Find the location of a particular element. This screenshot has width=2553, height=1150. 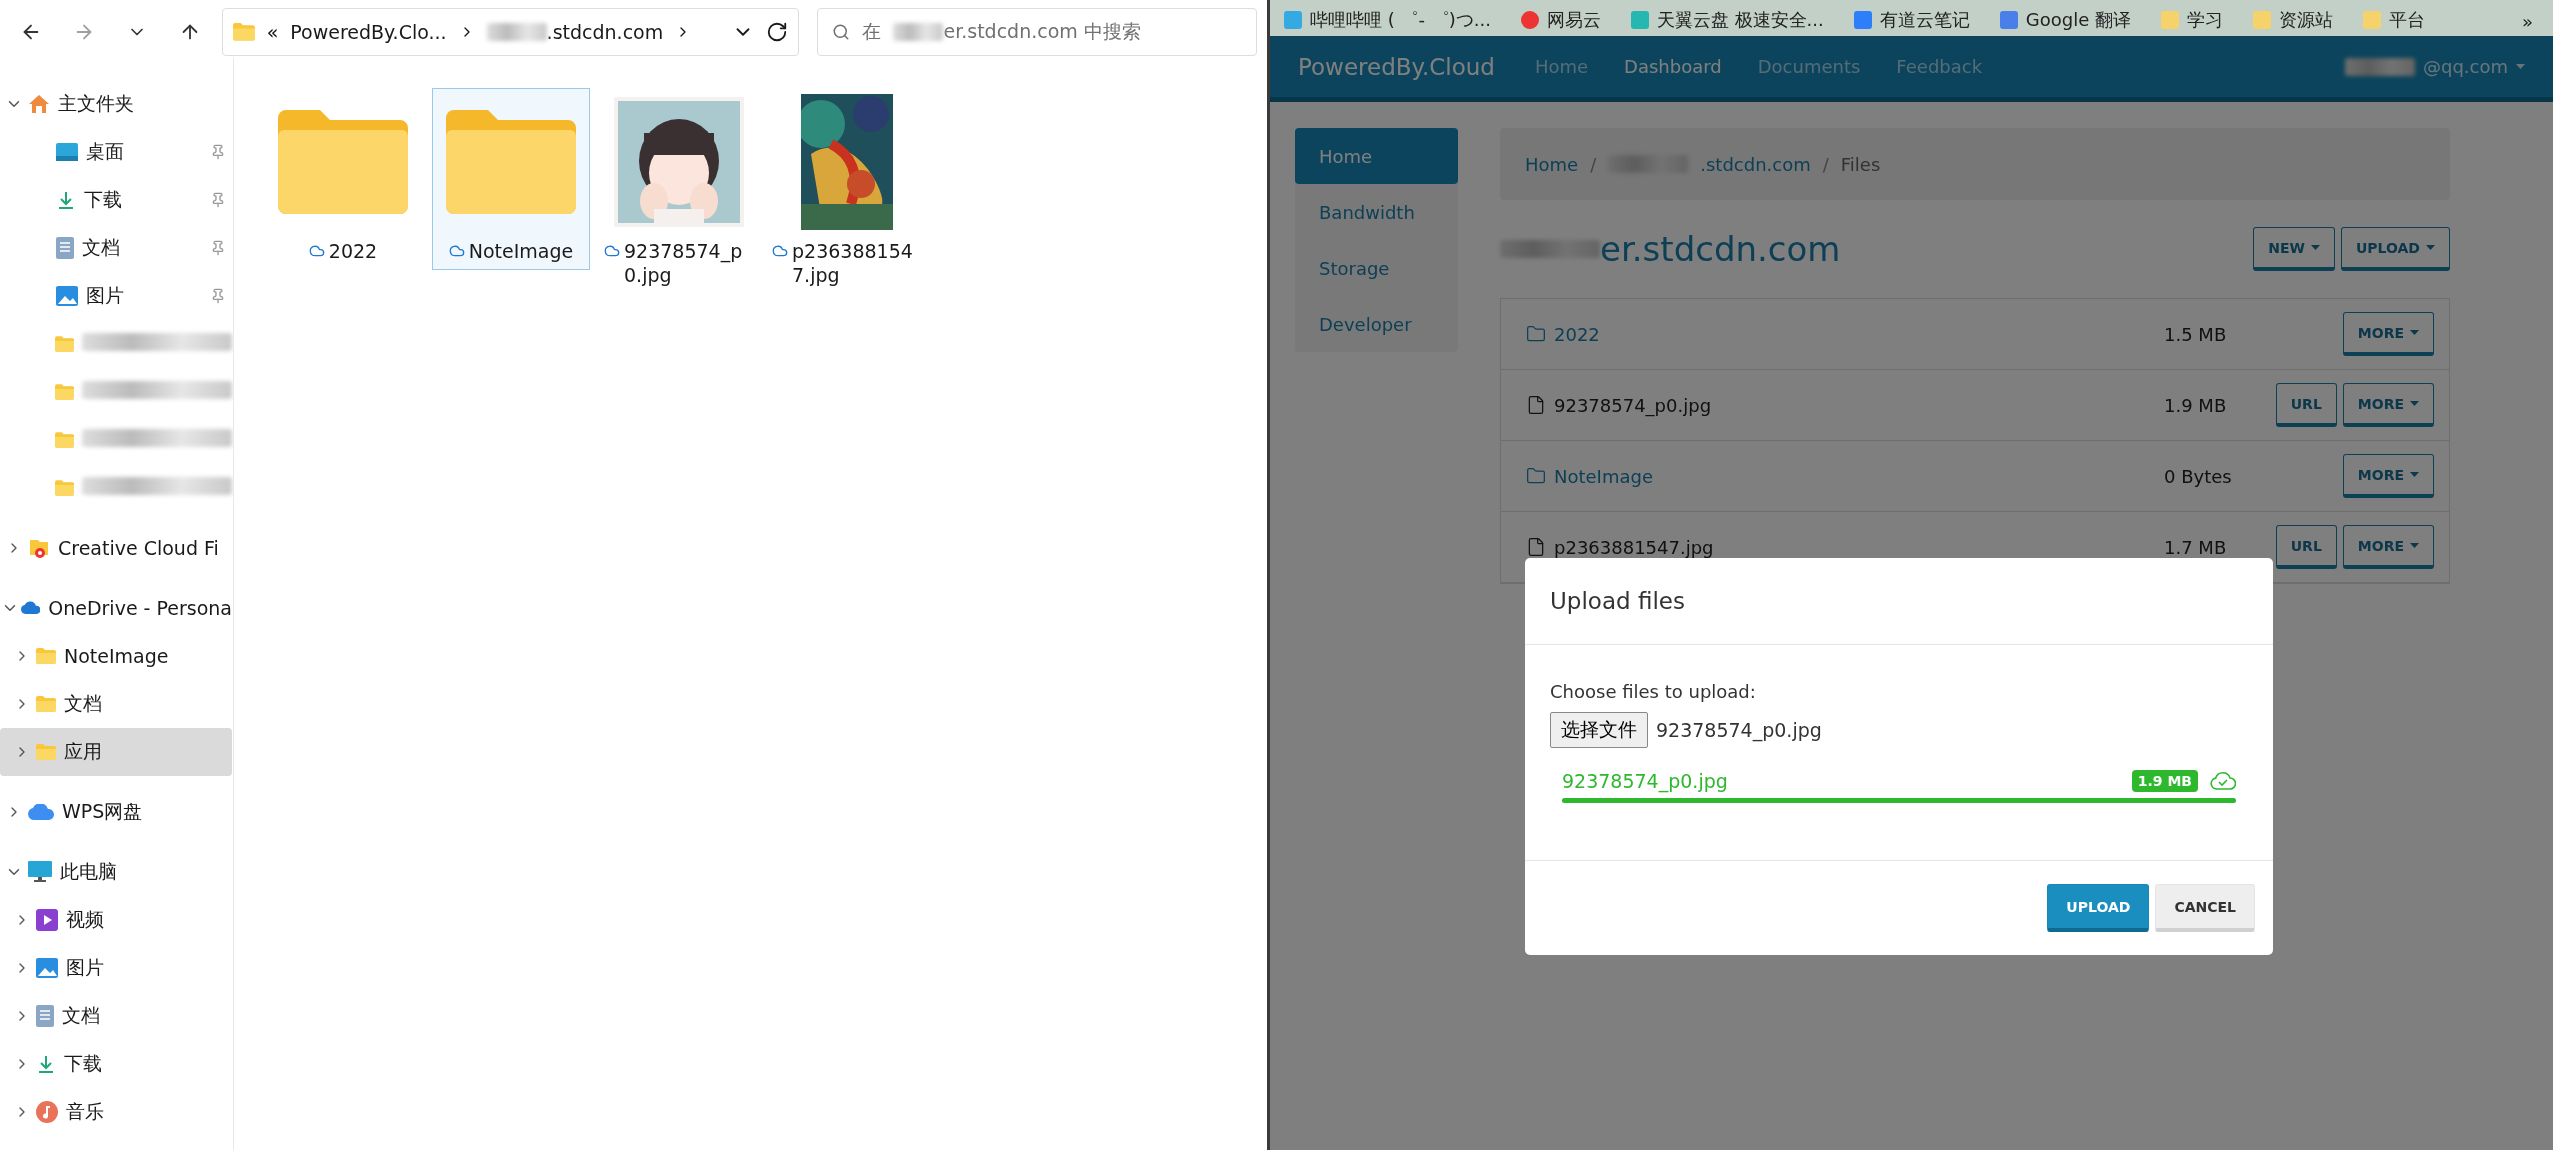

sidebar-item: 应用 is located at coordinates (116, 752).